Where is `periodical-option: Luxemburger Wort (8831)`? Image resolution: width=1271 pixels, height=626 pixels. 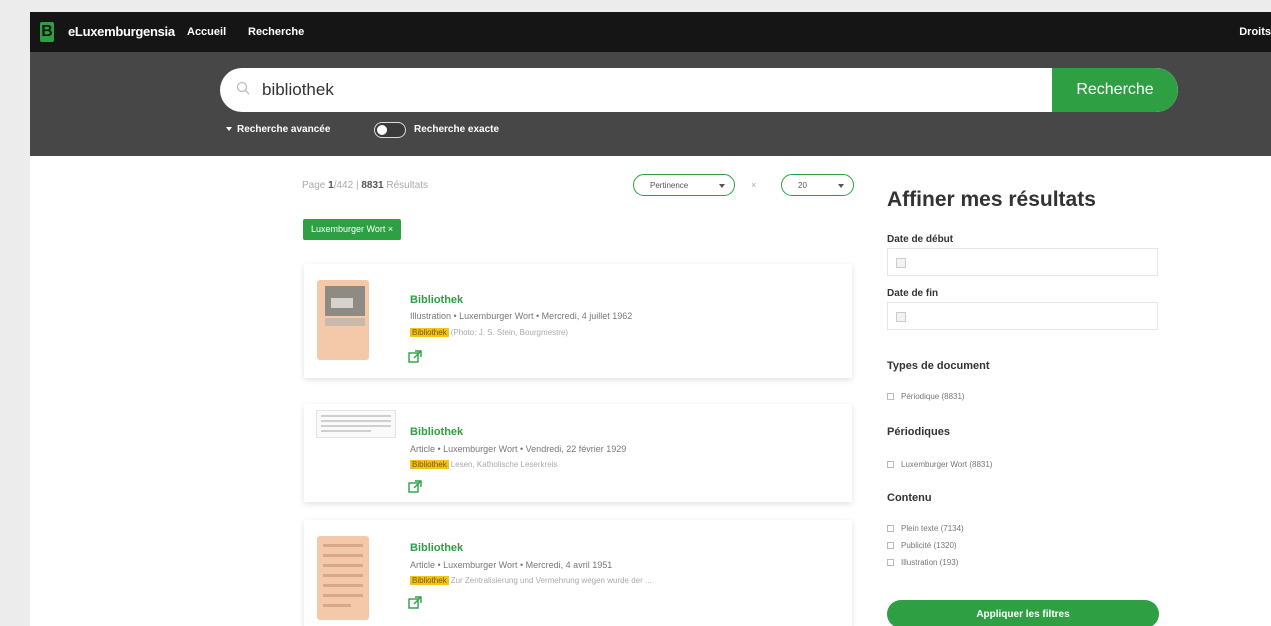
periodical-option: Luxemburger Wort (8831) is located at coordinates (939, 464).